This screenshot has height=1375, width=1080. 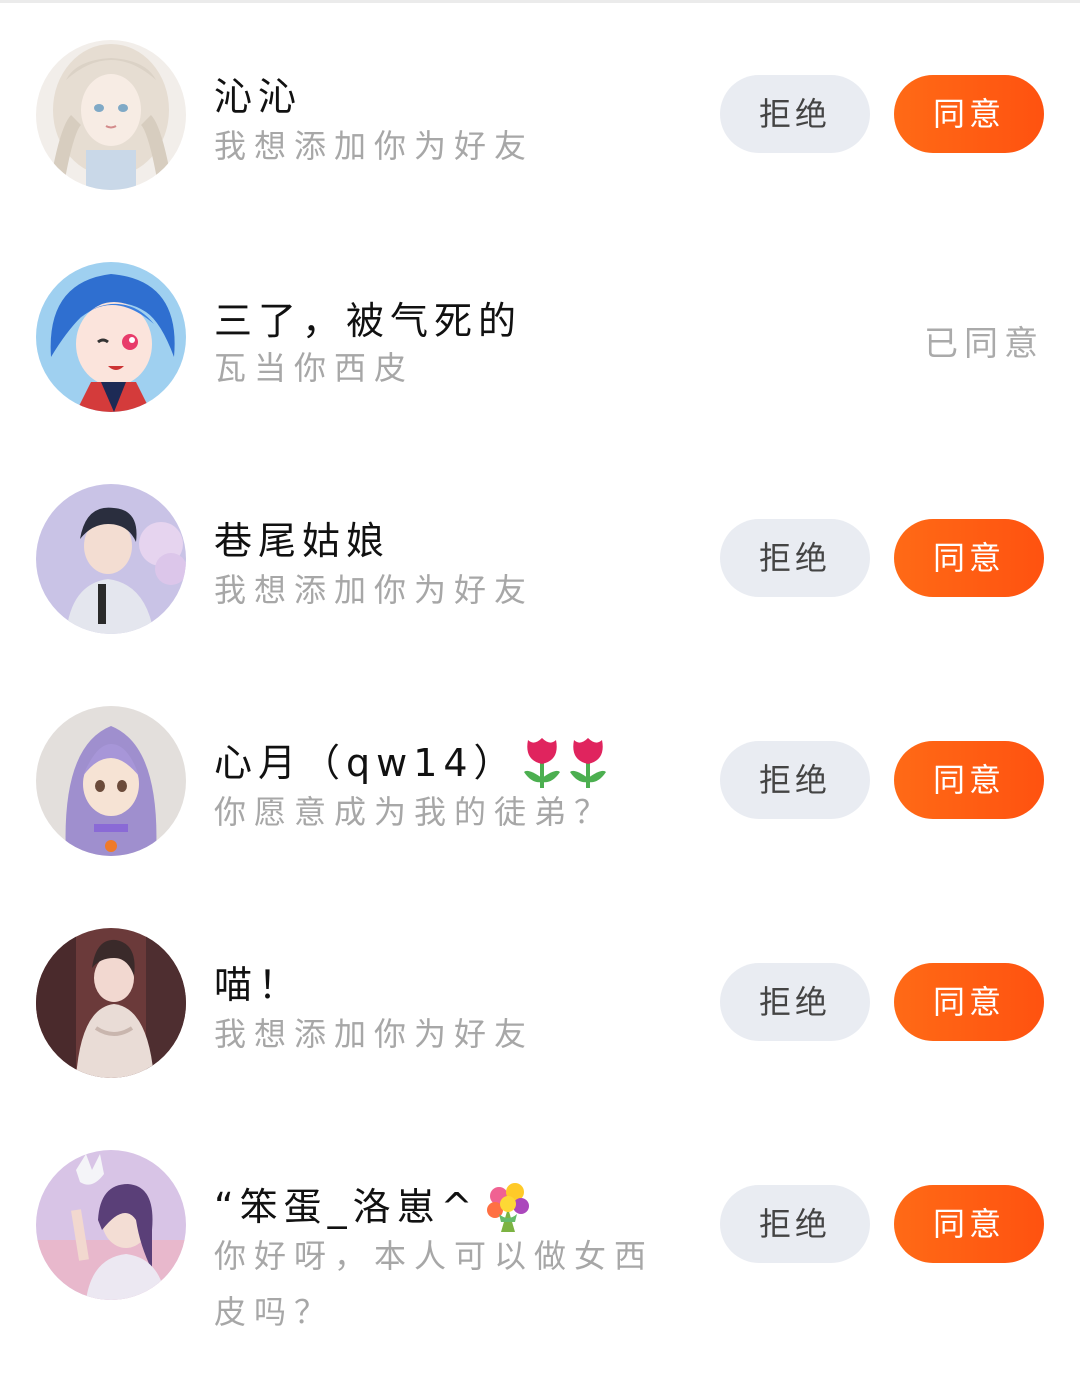 I want to click on request-message: 你好呀，本人可以做女西皮吗？, so click(x=434, y=1284).